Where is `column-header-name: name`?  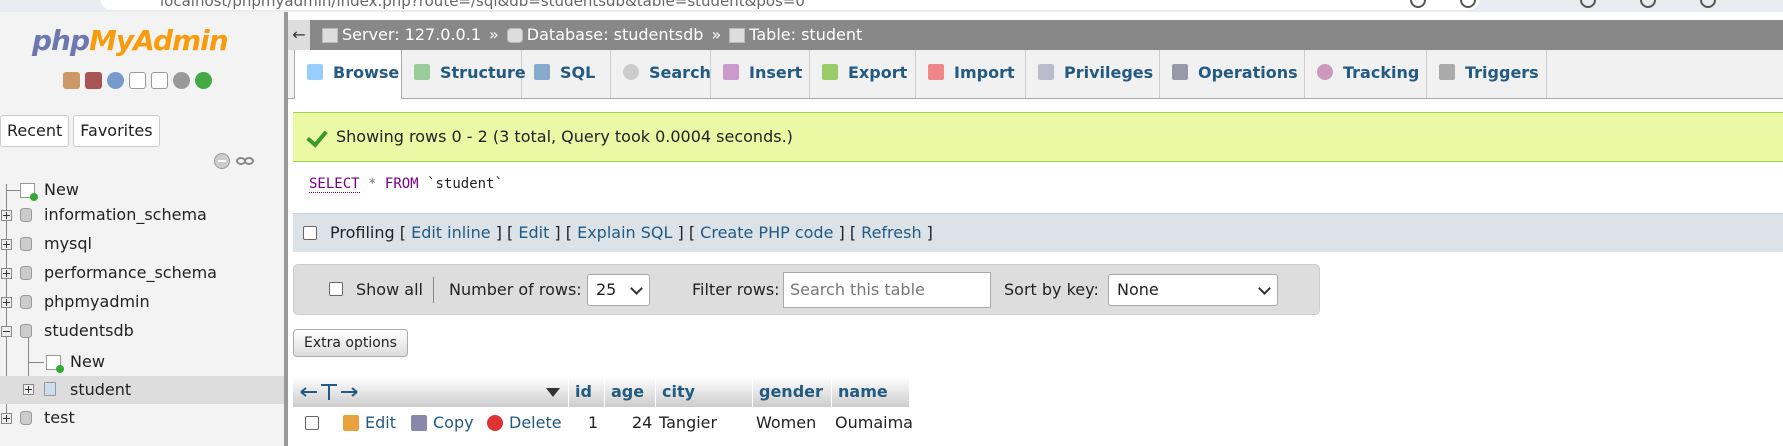 column-header-name: name is located at coordinates (870, 392).